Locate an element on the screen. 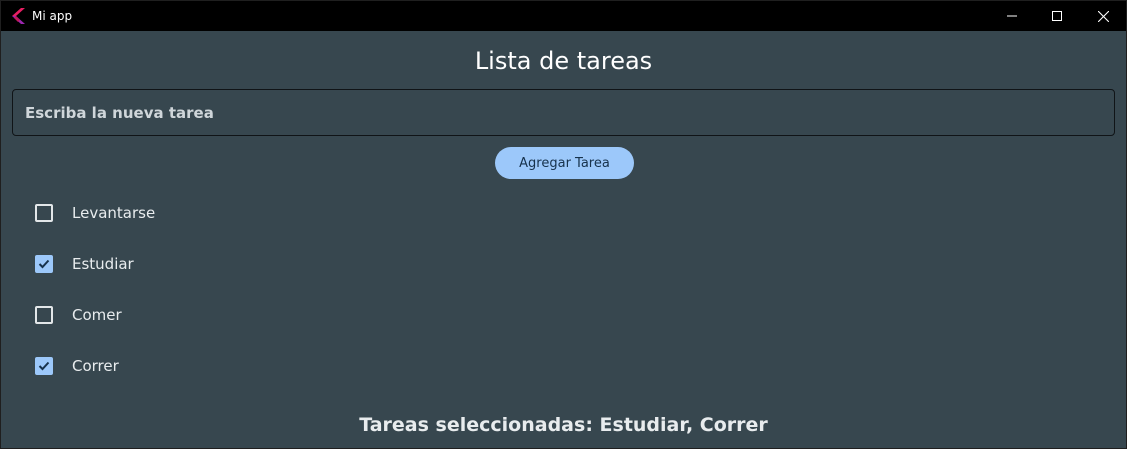  close-button is located at coordinates (1103, 16).